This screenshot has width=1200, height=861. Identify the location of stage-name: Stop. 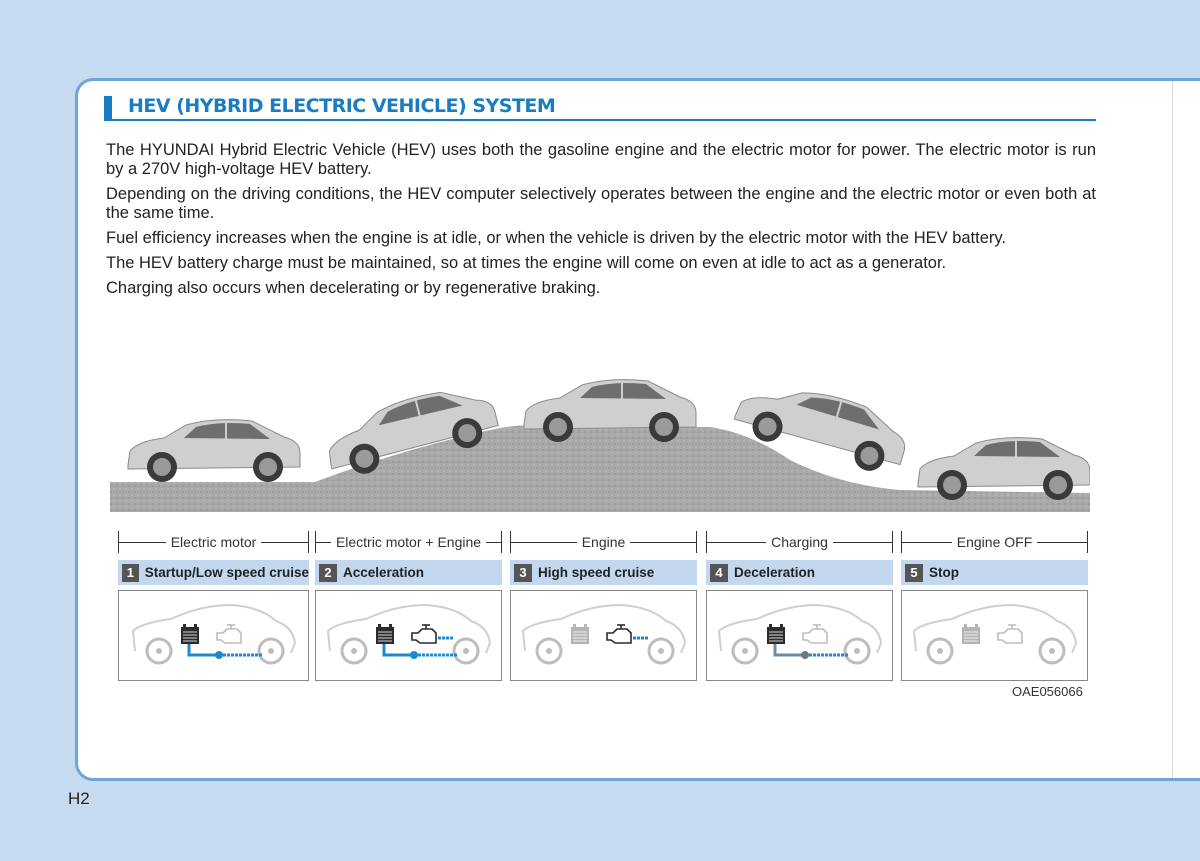
(944, 572).